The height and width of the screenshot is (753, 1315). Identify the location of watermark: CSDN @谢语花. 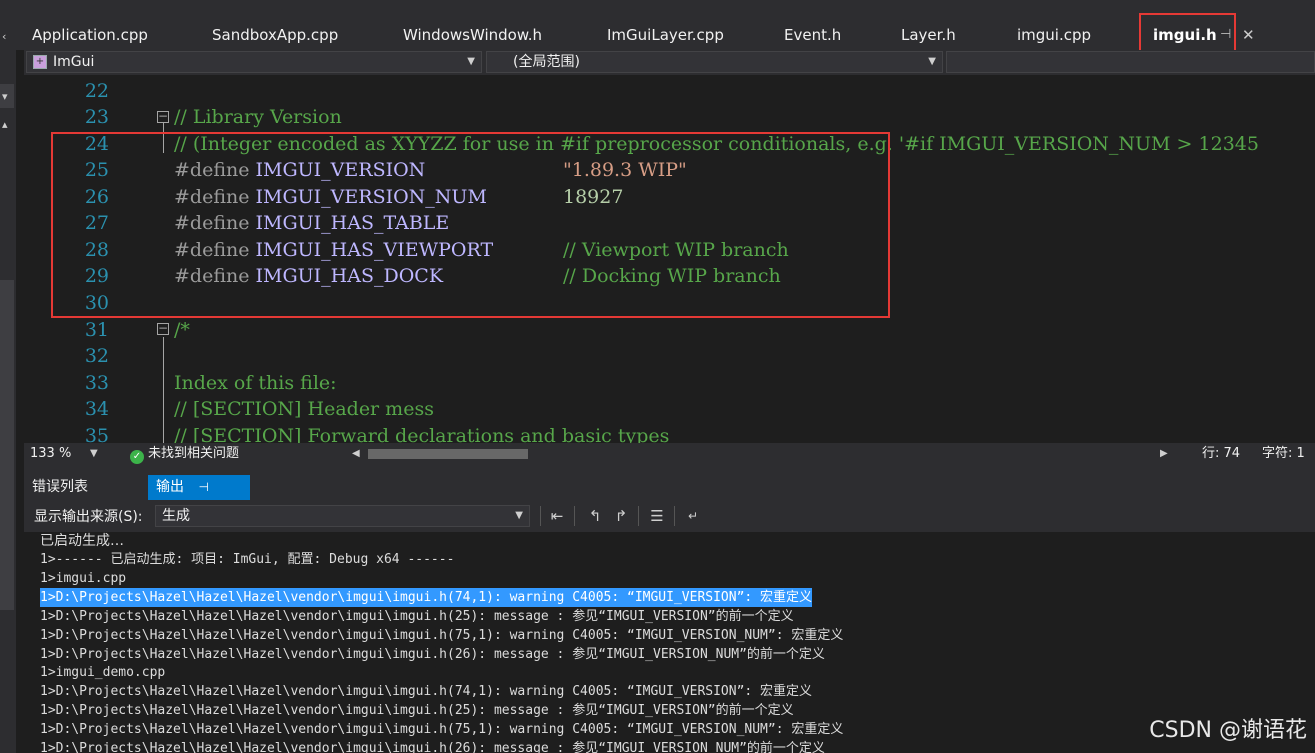
(1228, 730).